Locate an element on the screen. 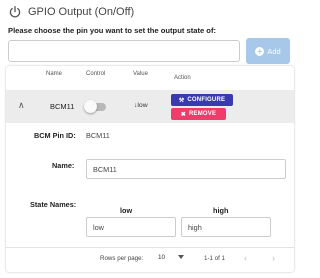 The image size is (320, 278). name-label: Name: is located at coordinates (63, 165).